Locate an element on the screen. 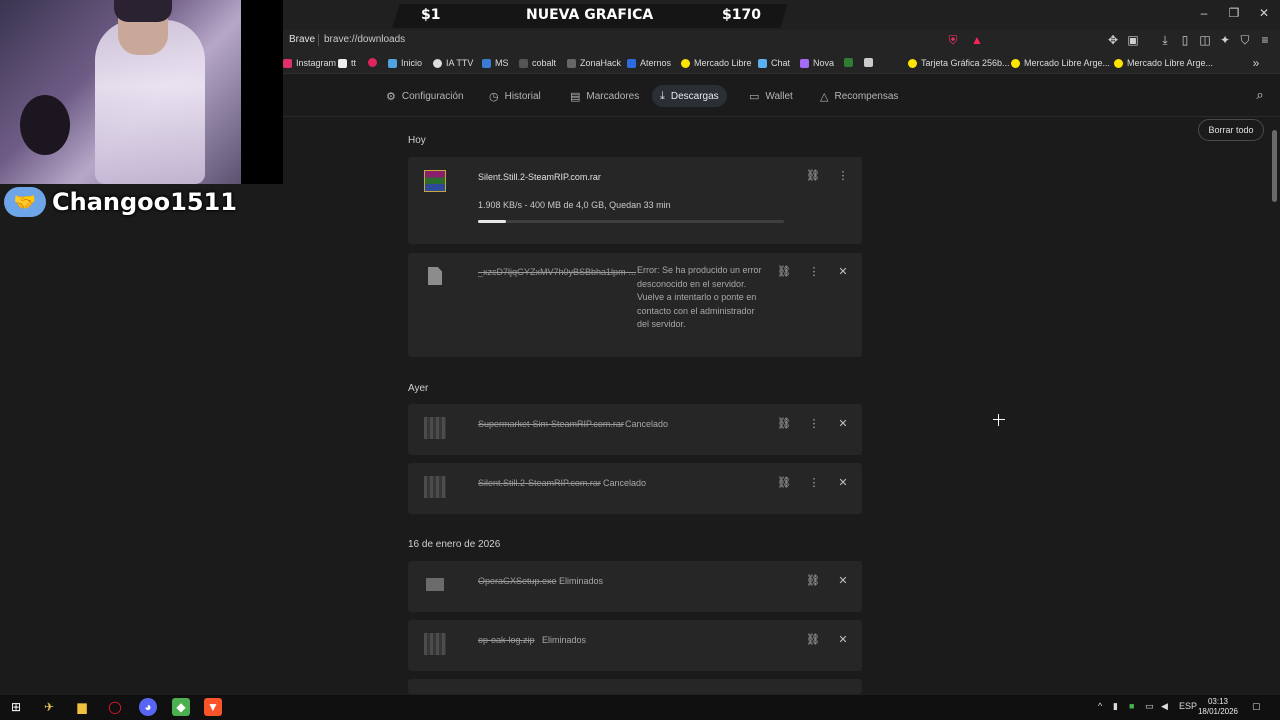 The height and width of the screenshot is (720, 1280). menu-icon: ≡ is located at coordinates (1265, 40).